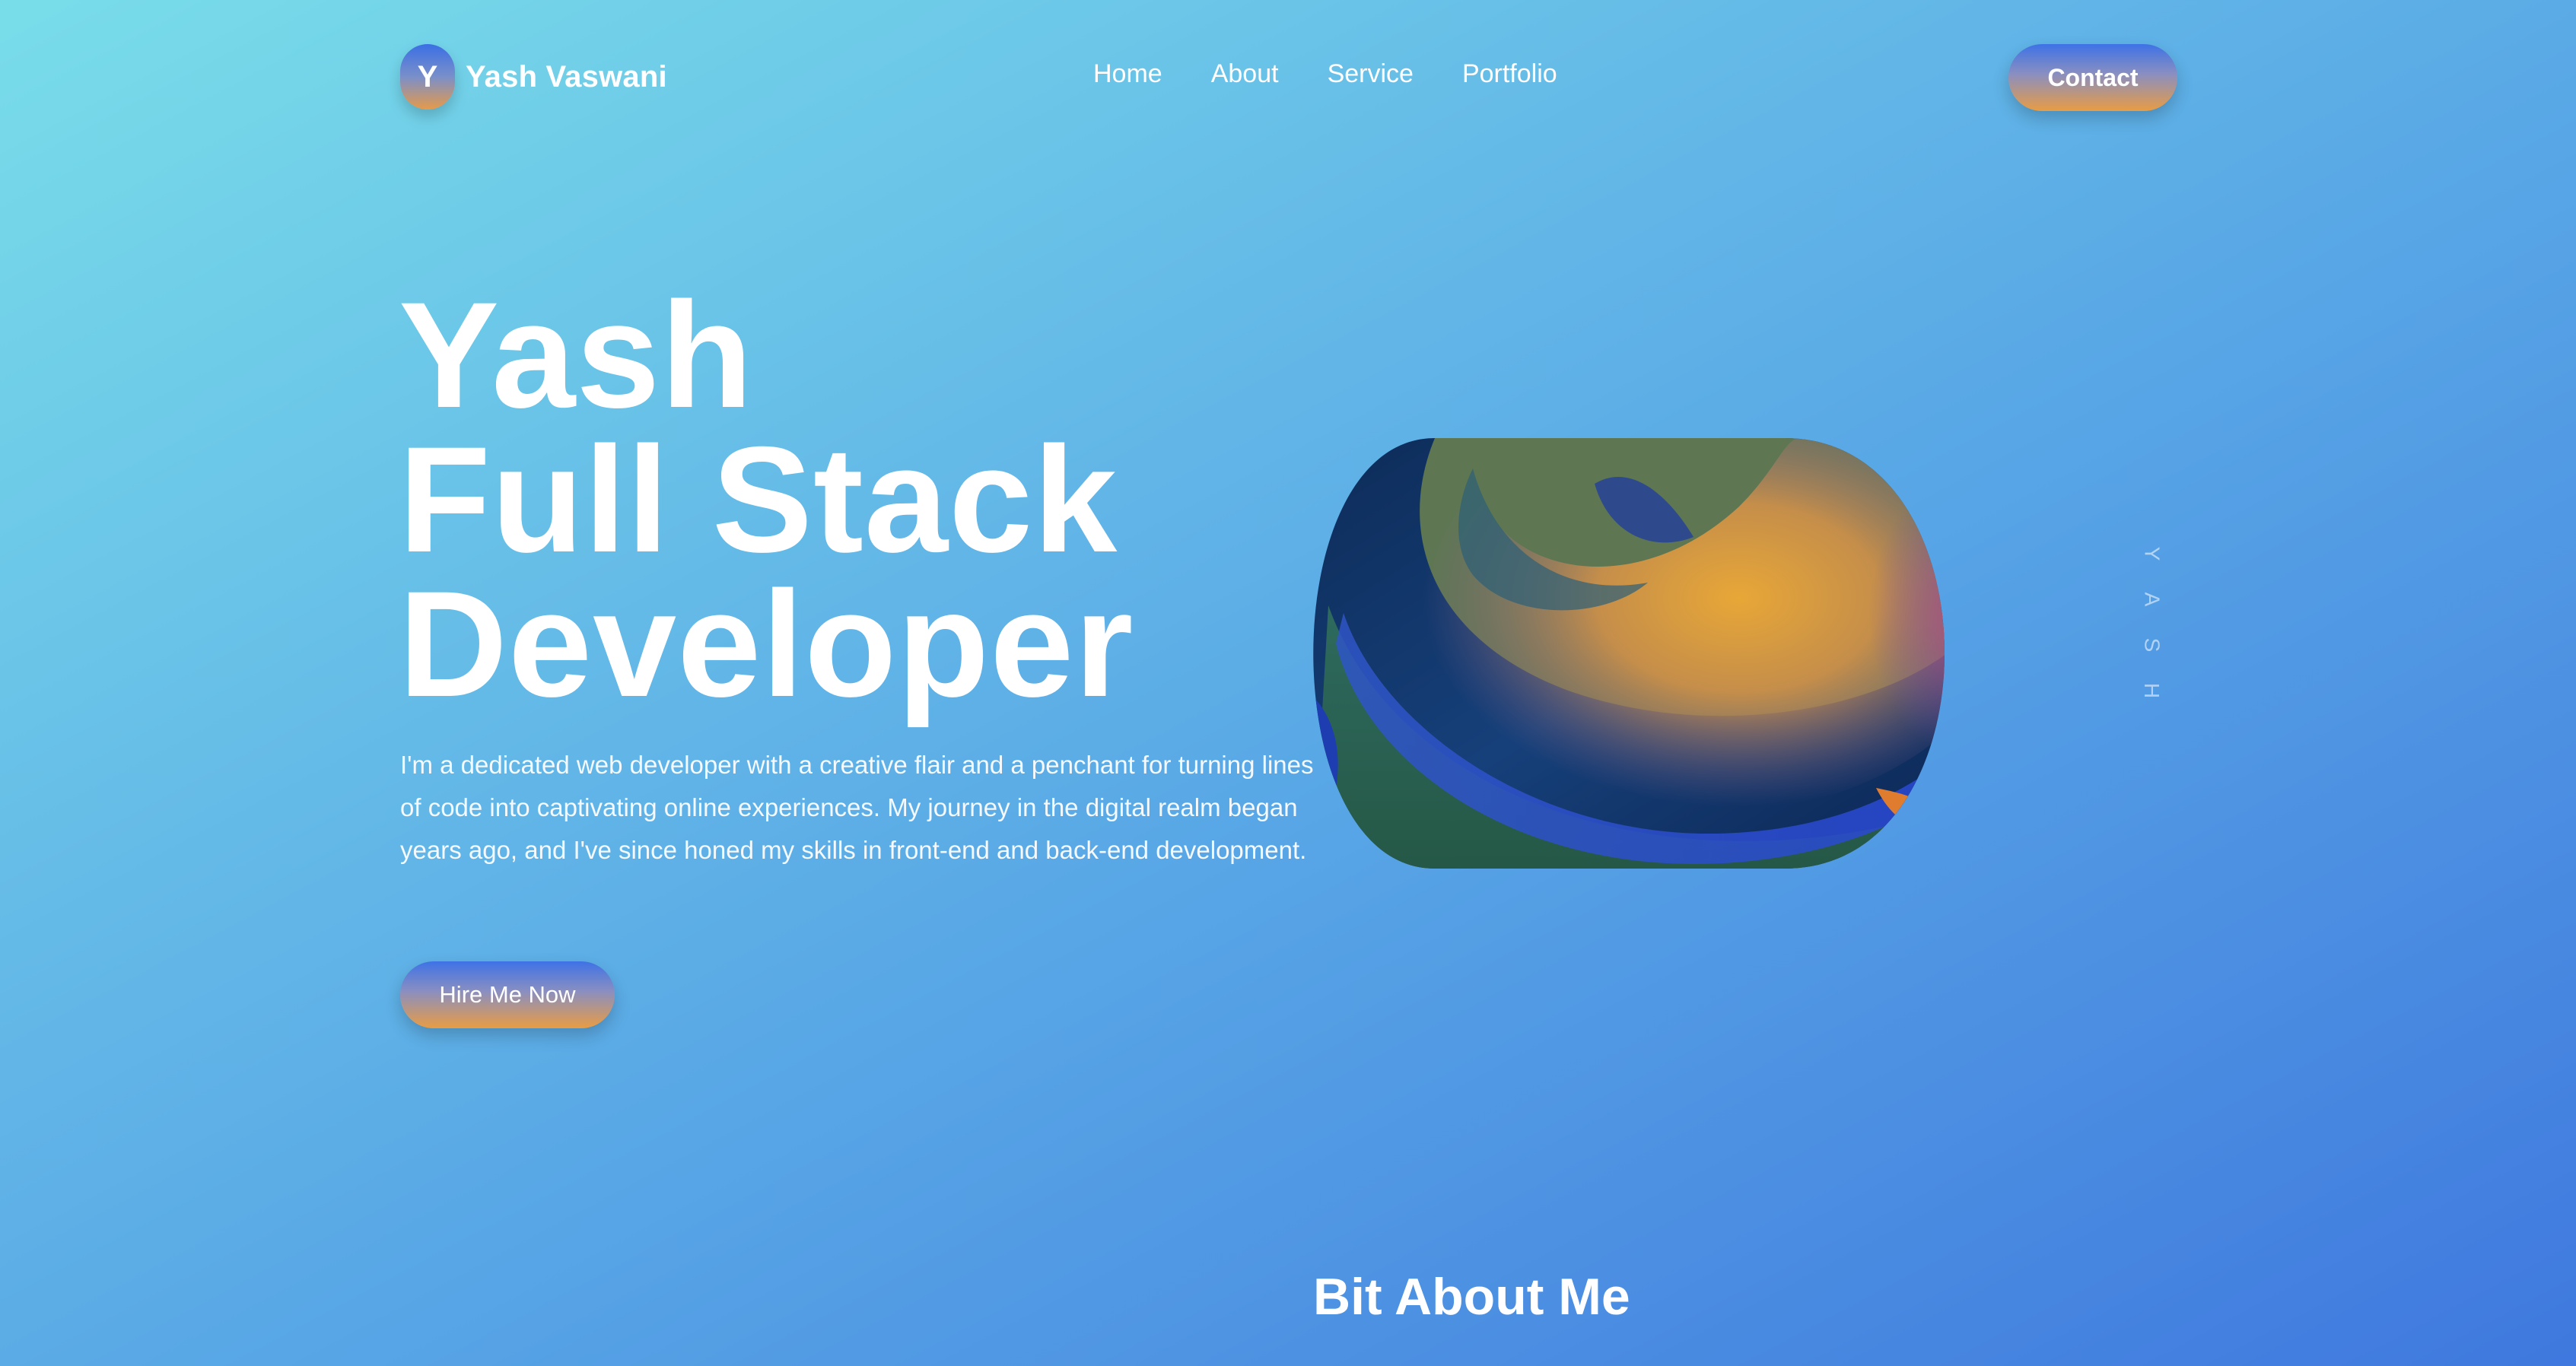 The width and height of the screenshot is (2576, 1366). I want to click on side-letter: H, so click(2151, 691).